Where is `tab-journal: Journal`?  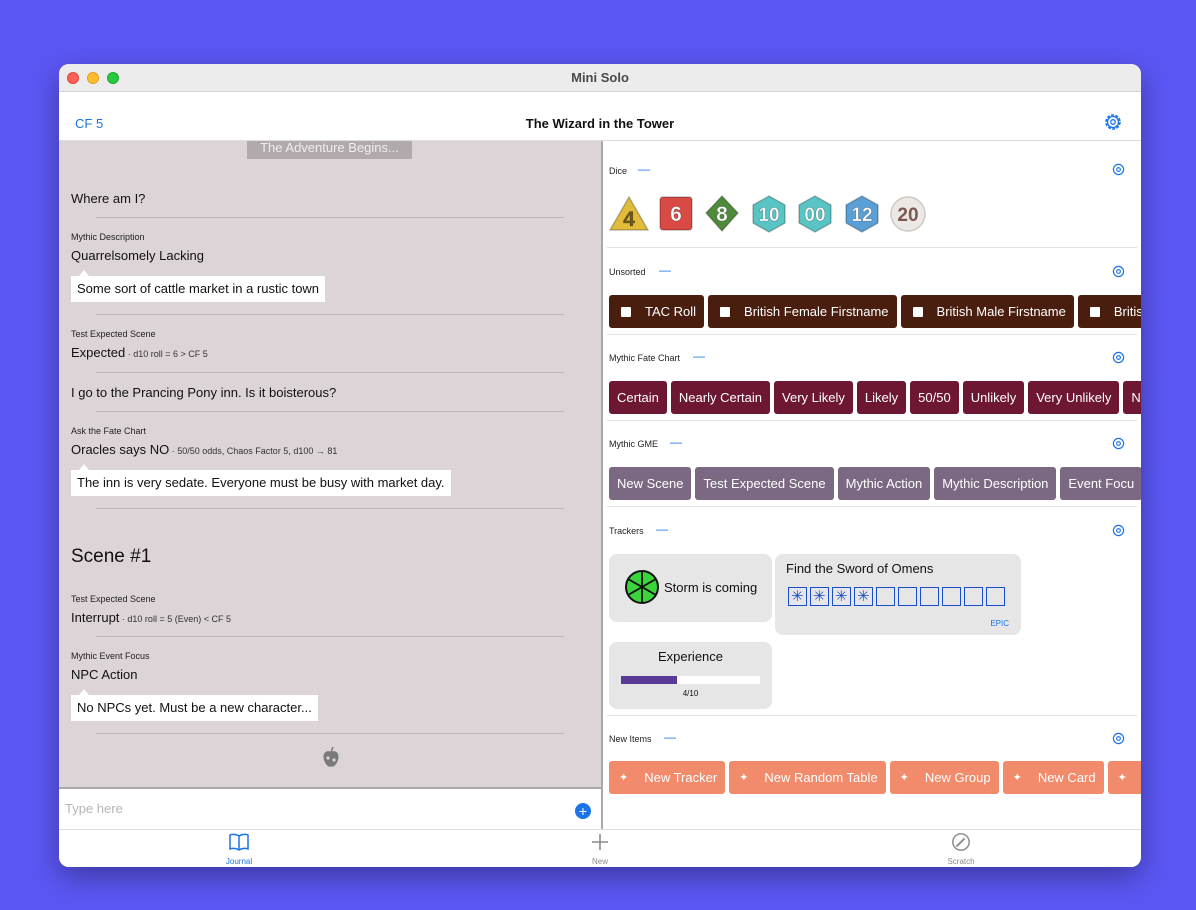 tab-journal: Journal is located at coordinates (239, 849).